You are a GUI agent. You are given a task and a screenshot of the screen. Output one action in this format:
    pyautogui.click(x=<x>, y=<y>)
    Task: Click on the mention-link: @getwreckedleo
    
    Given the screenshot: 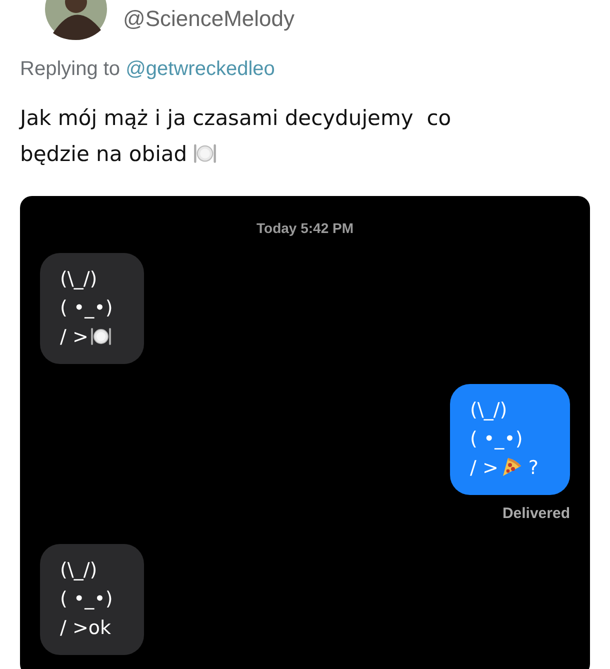 What is the action you would take?
    pyautogui.click(x=200, y=69)
    